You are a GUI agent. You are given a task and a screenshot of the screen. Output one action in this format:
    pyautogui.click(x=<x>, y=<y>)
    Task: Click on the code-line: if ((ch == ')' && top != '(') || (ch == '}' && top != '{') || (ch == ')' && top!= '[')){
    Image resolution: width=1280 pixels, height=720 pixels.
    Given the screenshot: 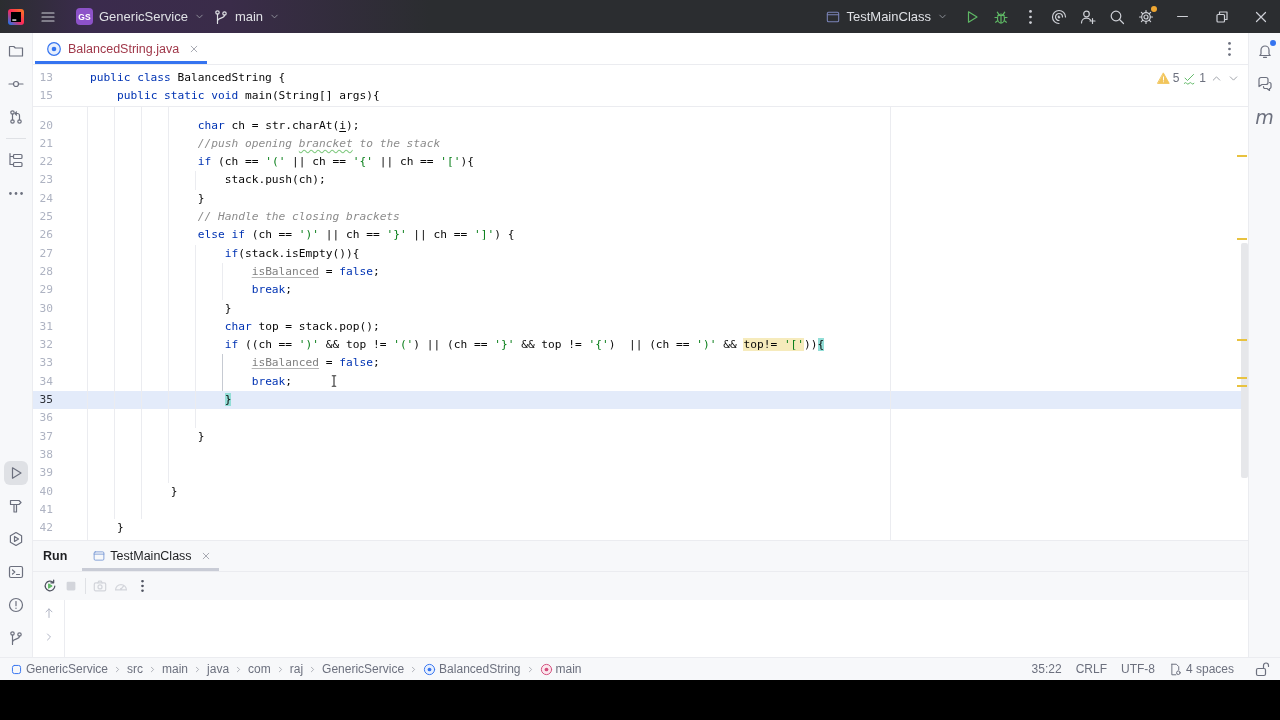 What is the action you would take?
    pyautogui.click(x=524, y=345)
    